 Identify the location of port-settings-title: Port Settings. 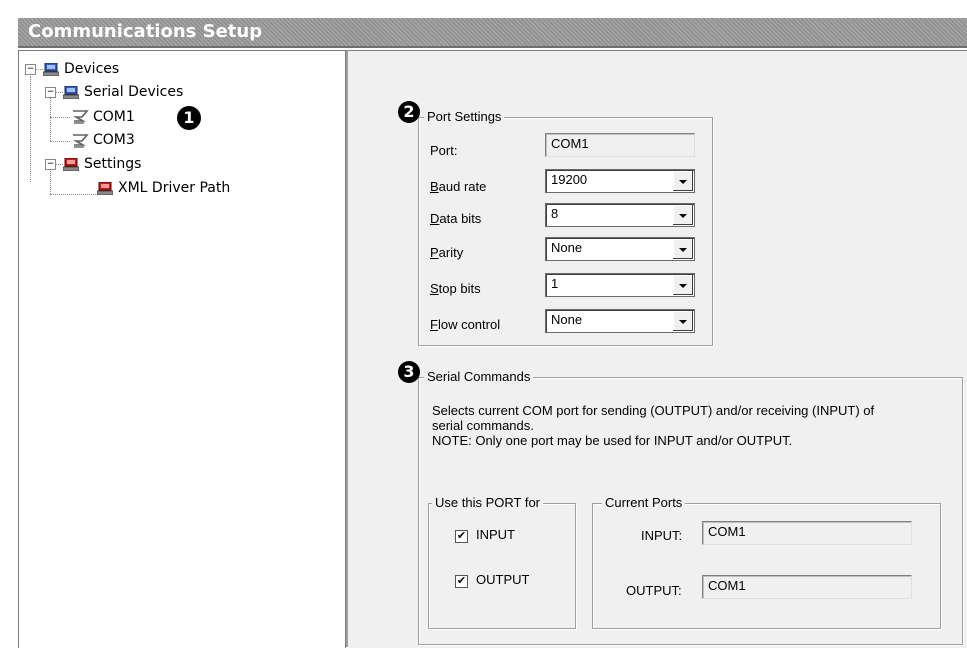
(464, 117).